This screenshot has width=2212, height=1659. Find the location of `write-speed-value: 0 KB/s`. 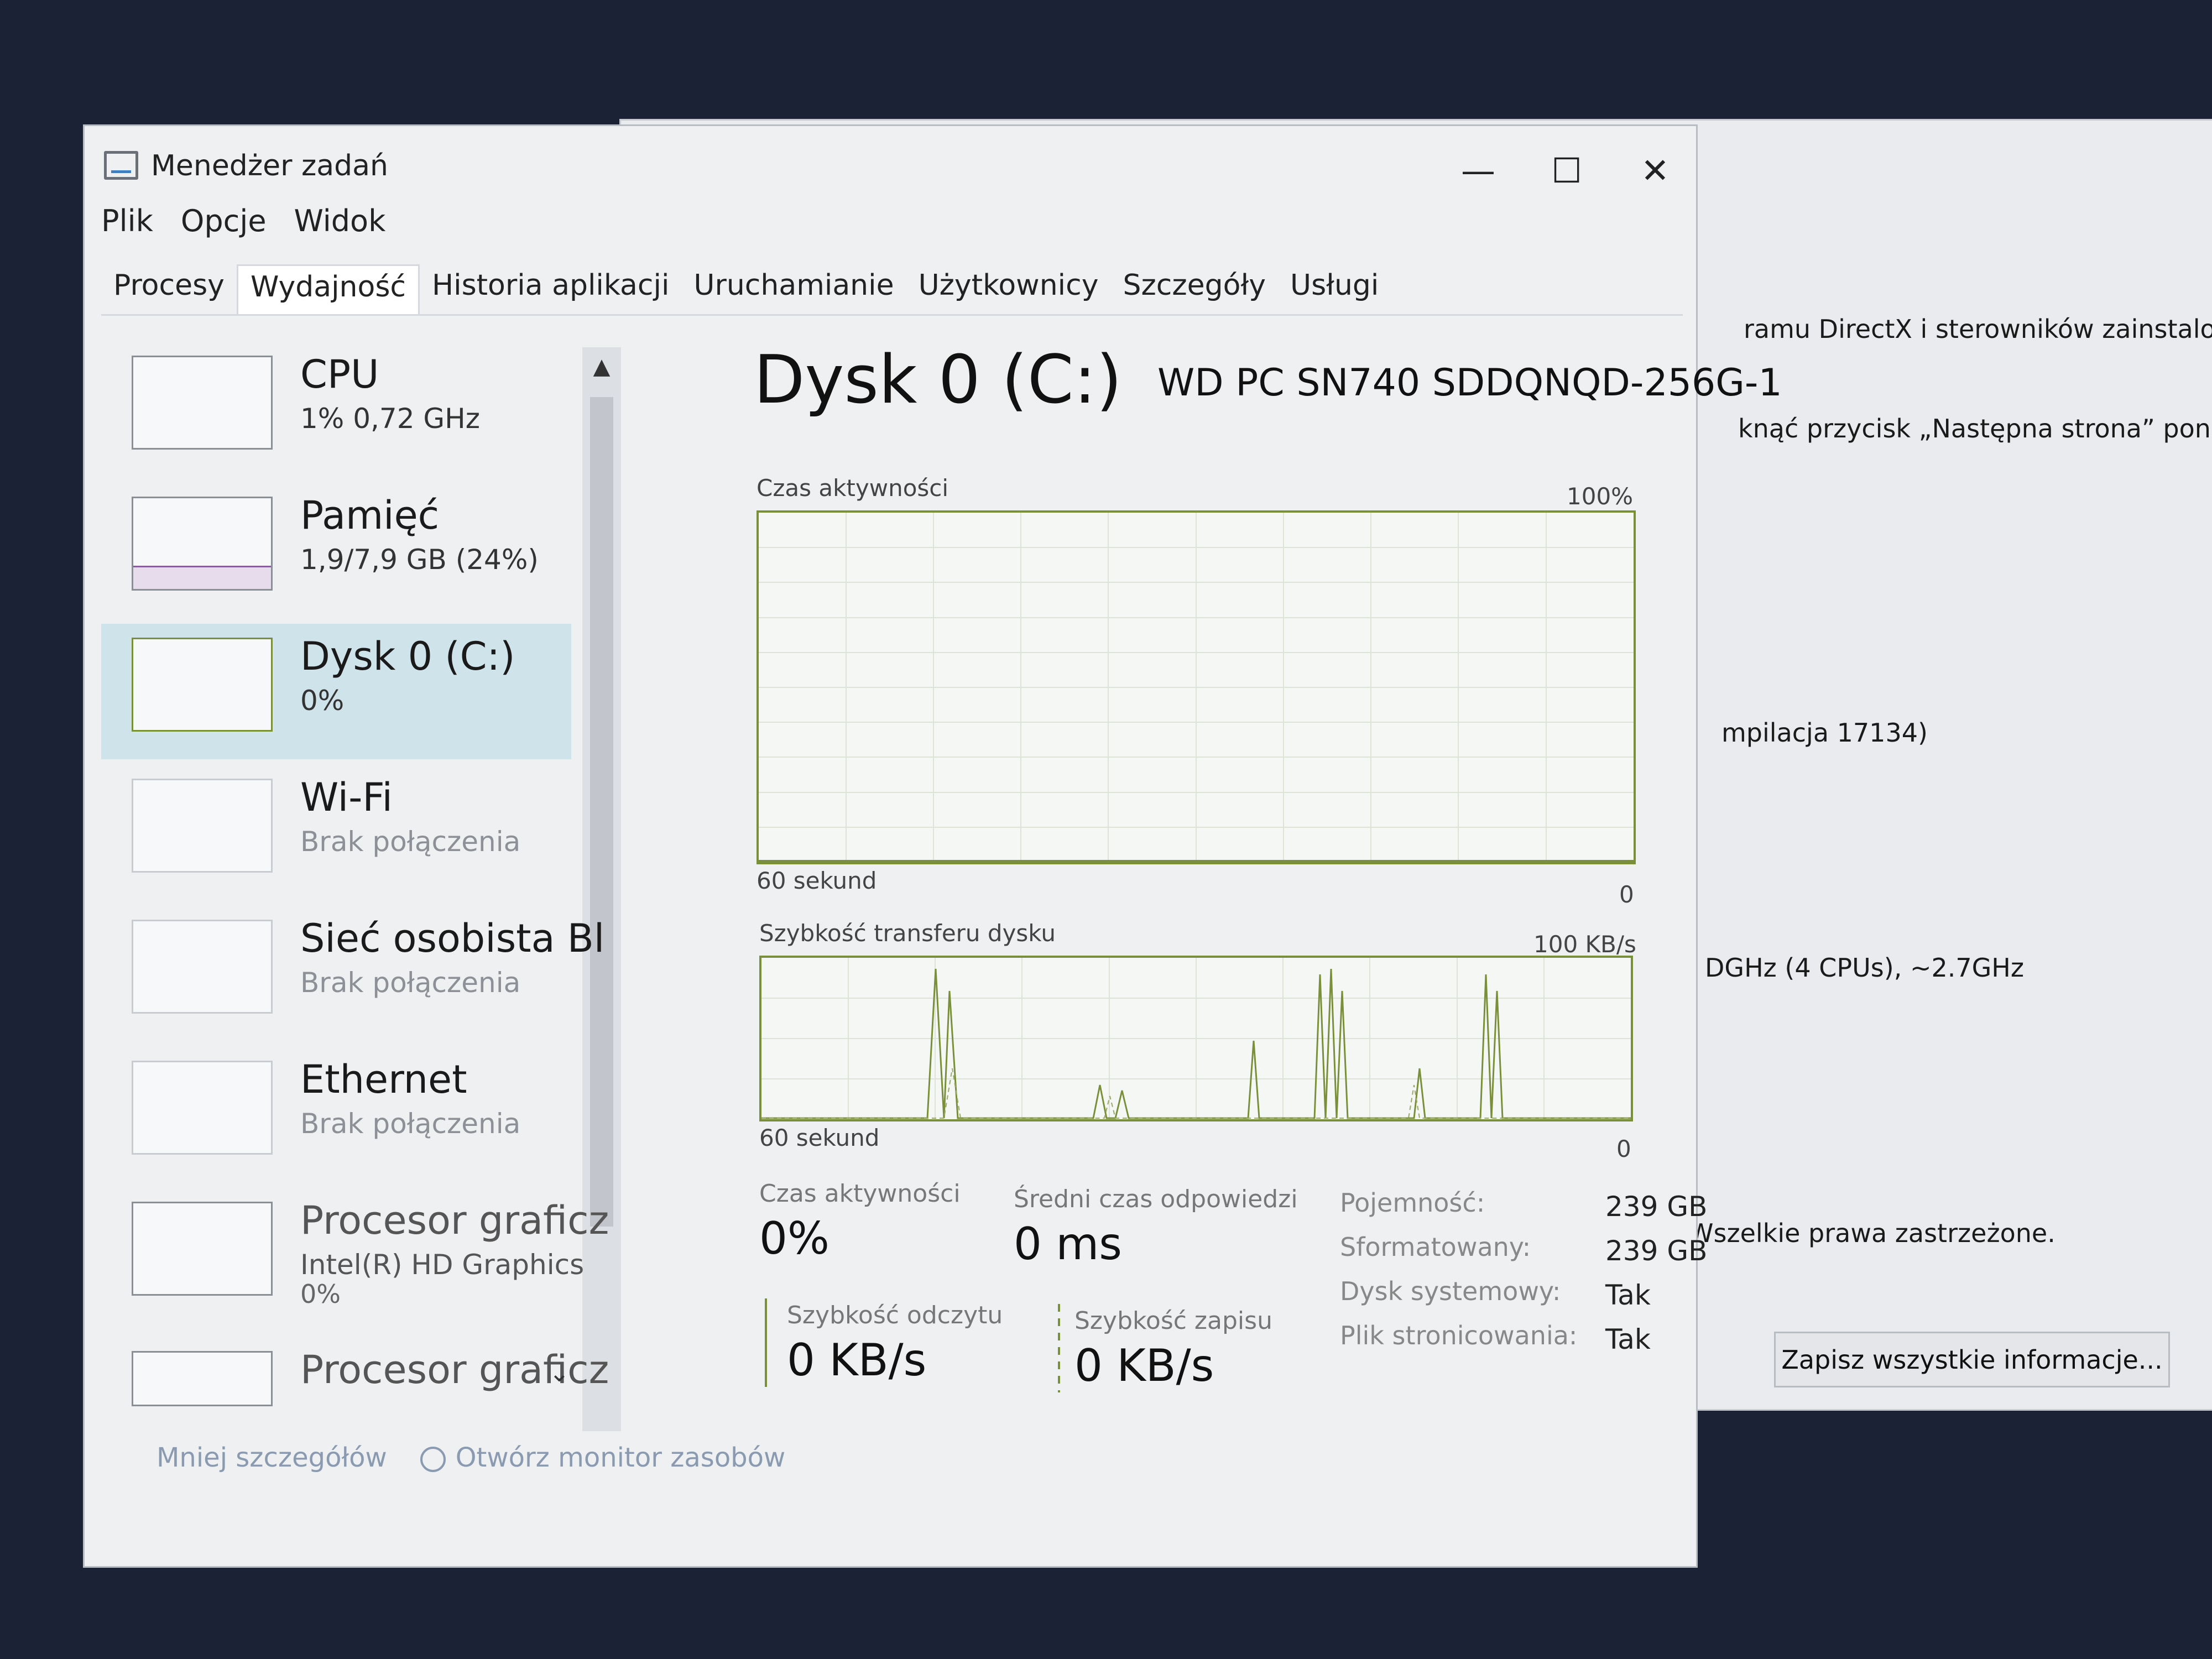

write-speed-value: 0 KB/s is located at coordinates (1144, 1365).